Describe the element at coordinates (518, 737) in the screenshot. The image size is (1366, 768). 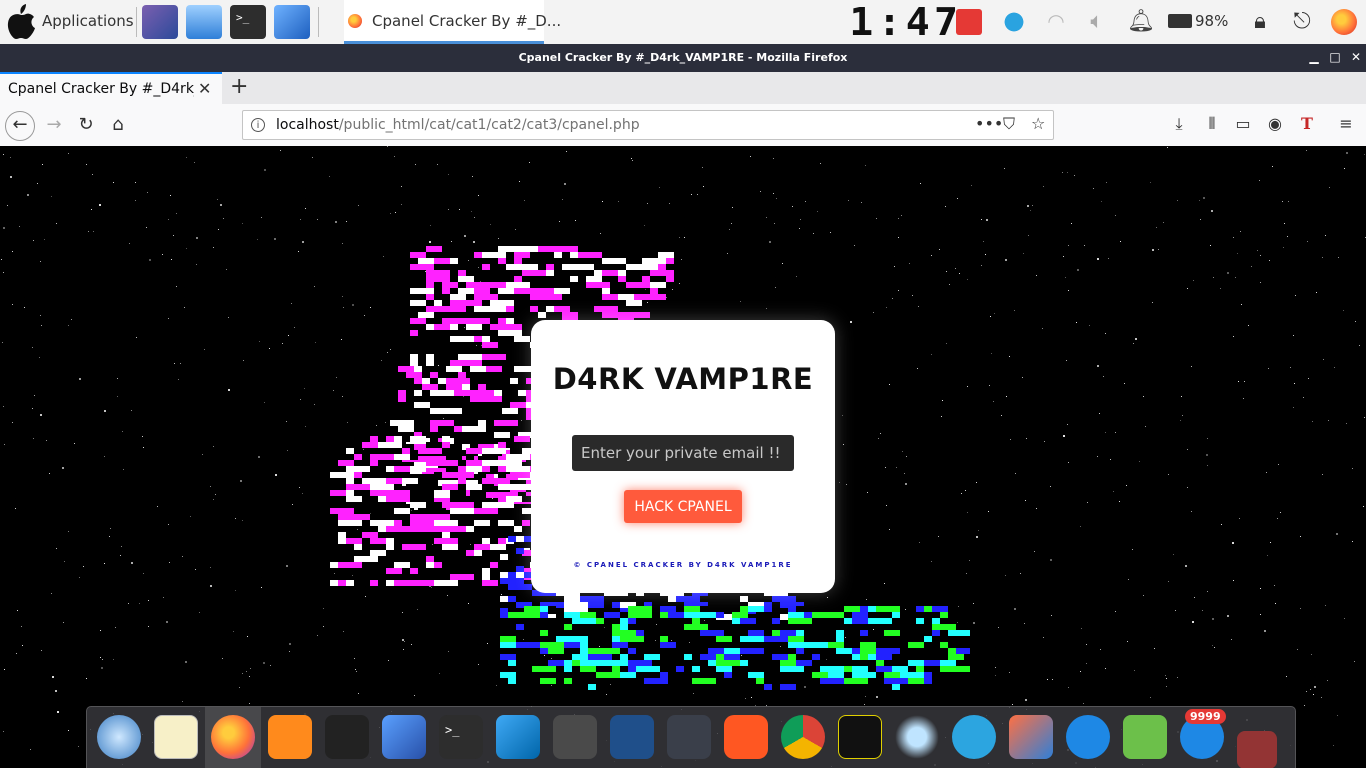
I see `vscode-icon` at that location.